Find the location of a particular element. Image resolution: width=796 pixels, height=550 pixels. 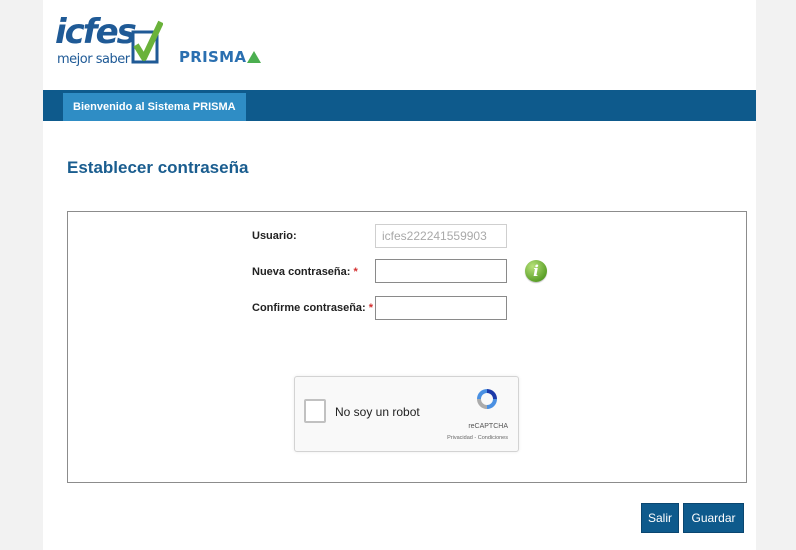

icfes-logo-text: icfes is located at coordinates (96, 32).